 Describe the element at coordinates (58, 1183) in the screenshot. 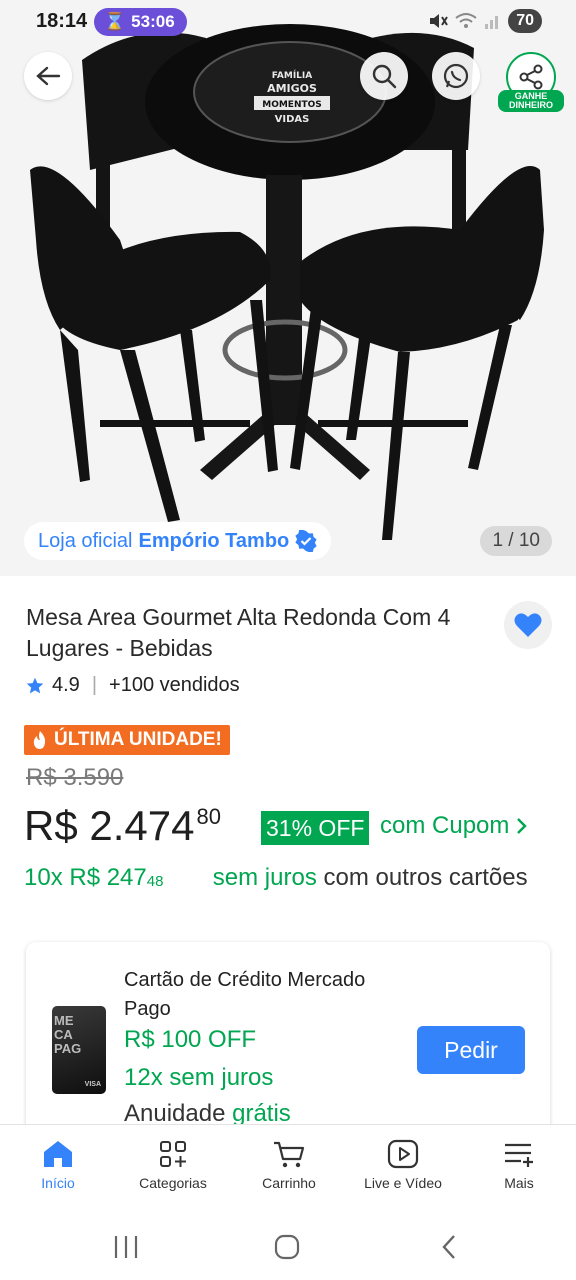

I see `nav-home-label: Início` at that location.